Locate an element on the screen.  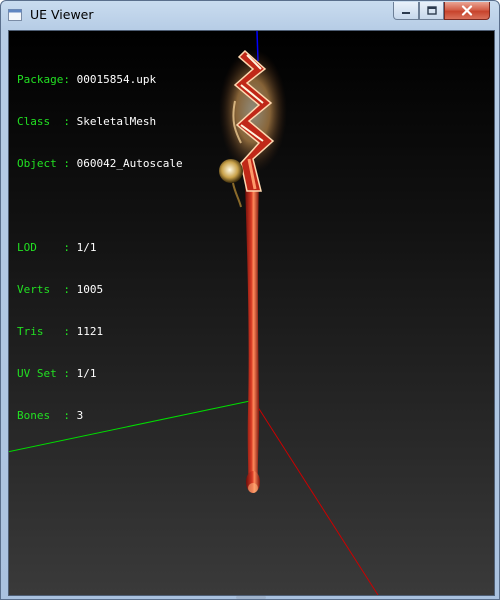
info-row-lod: LOD : 1/1 is located at coordinates (57, 247).